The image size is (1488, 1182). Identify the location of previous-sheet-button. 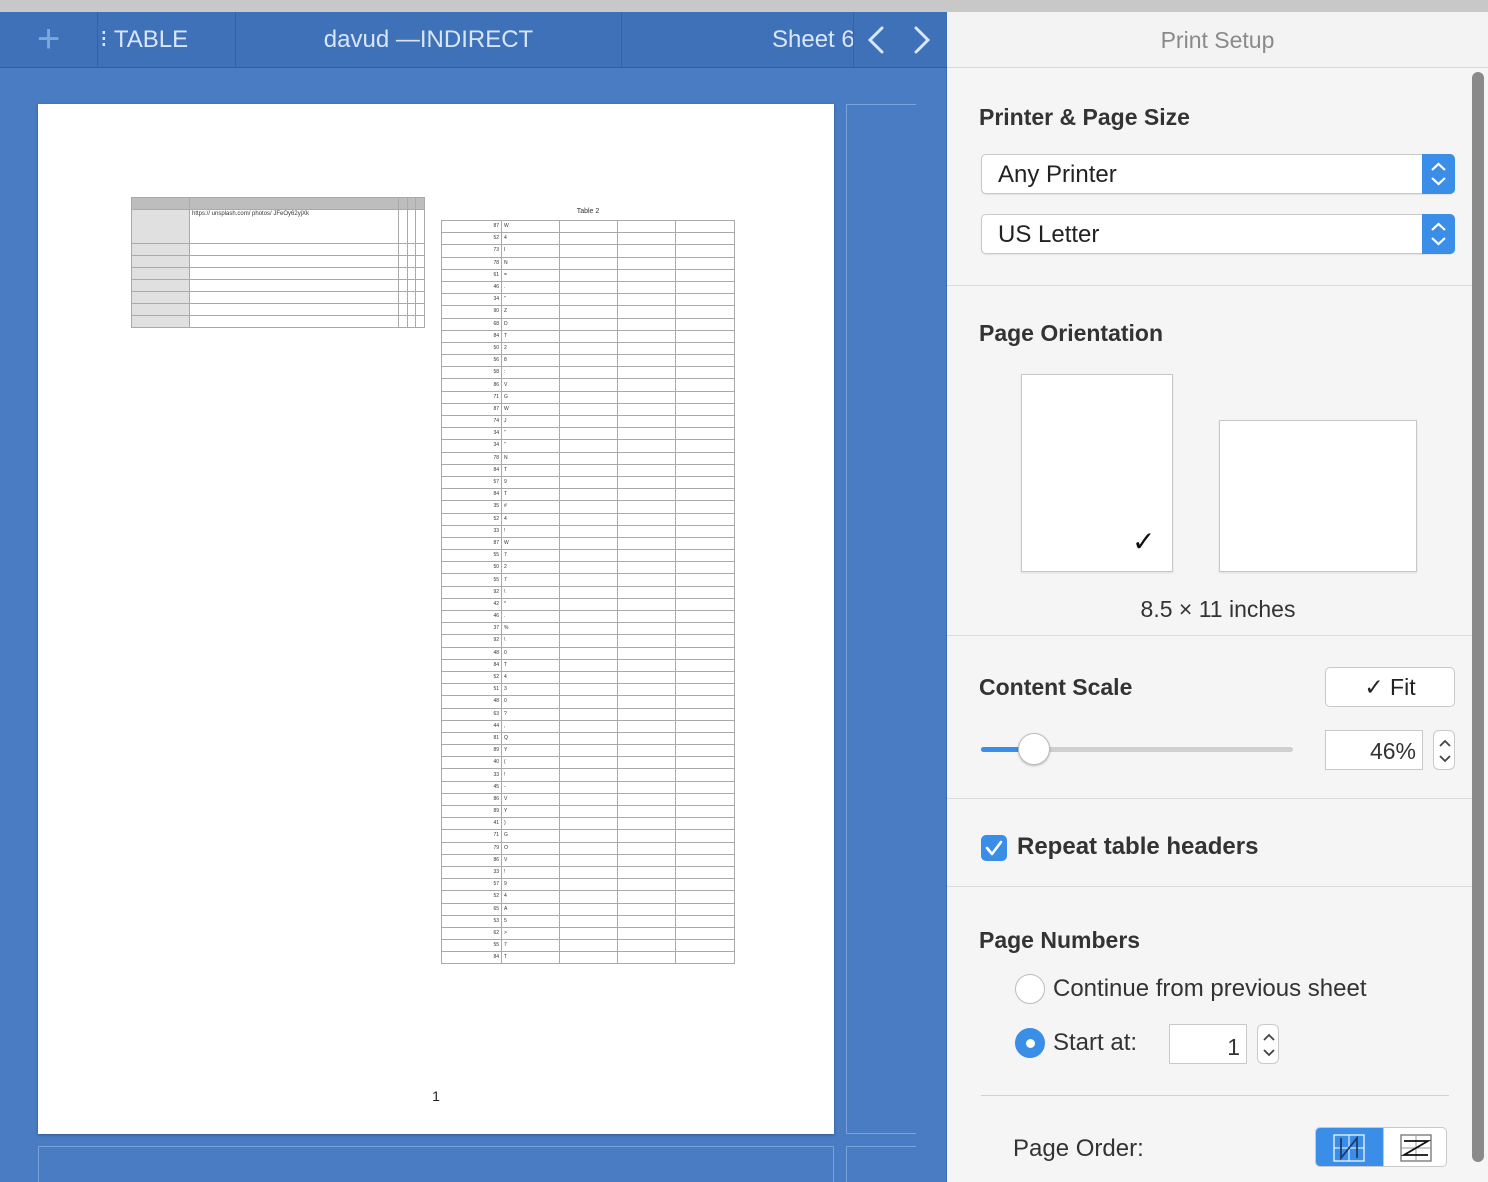
(876, 40).